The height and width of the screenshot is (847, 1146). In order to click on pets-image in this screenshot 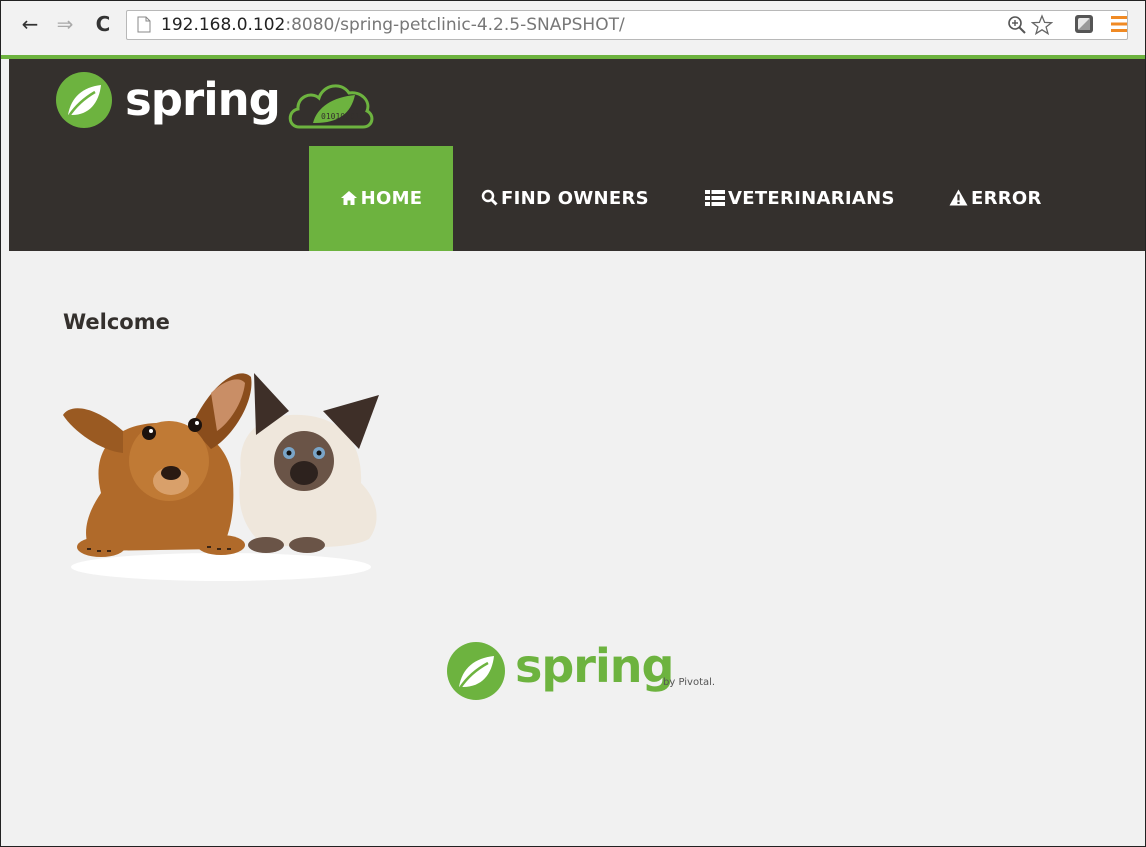, I will do `click(221, 477)`.